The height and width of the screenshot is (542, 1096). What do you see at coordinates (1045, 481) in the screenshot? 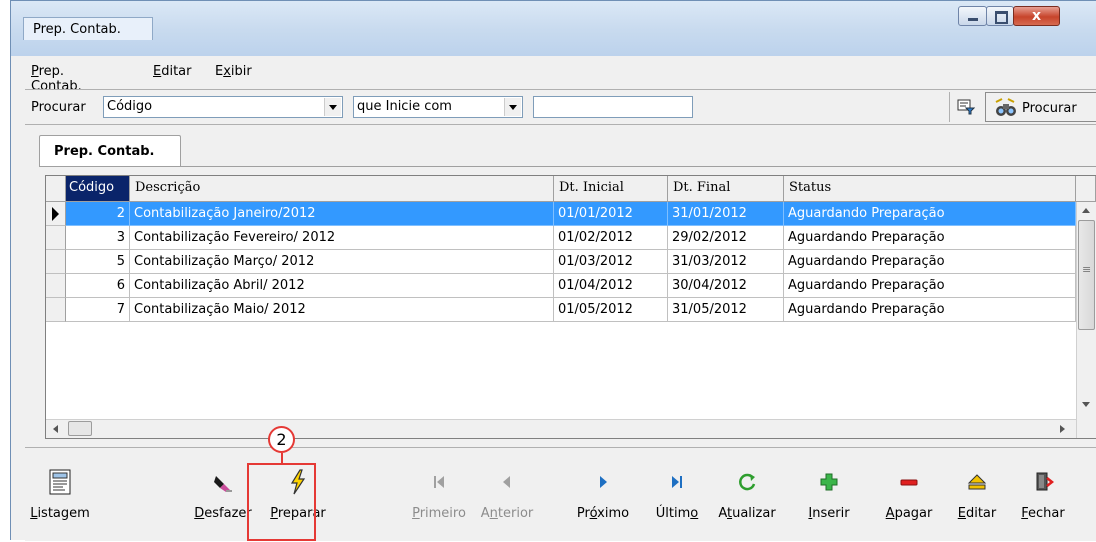
I see `exit-door-icon` at bounding box center [1045, 481].